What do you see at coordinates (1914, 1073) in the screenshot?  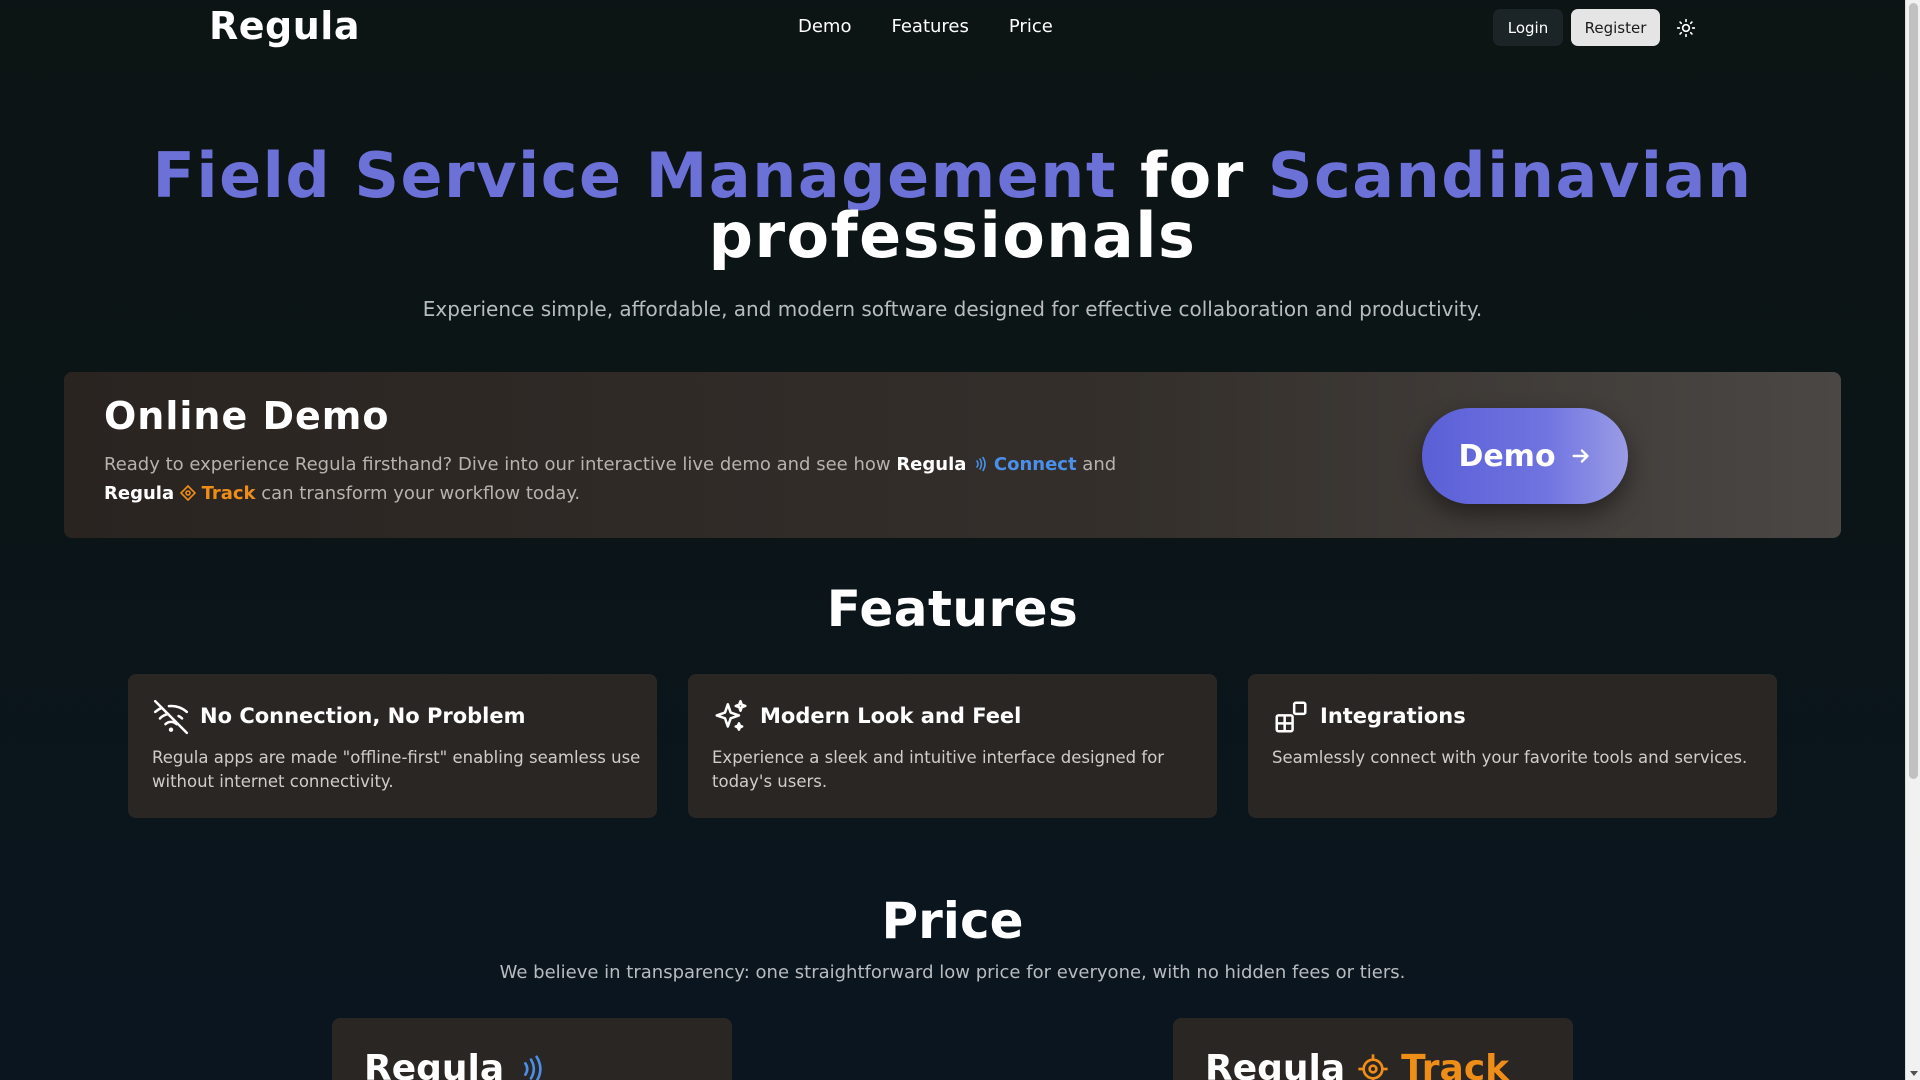 I see `scroll-down-arrow-icon` at bounding box center [1914, 1073].